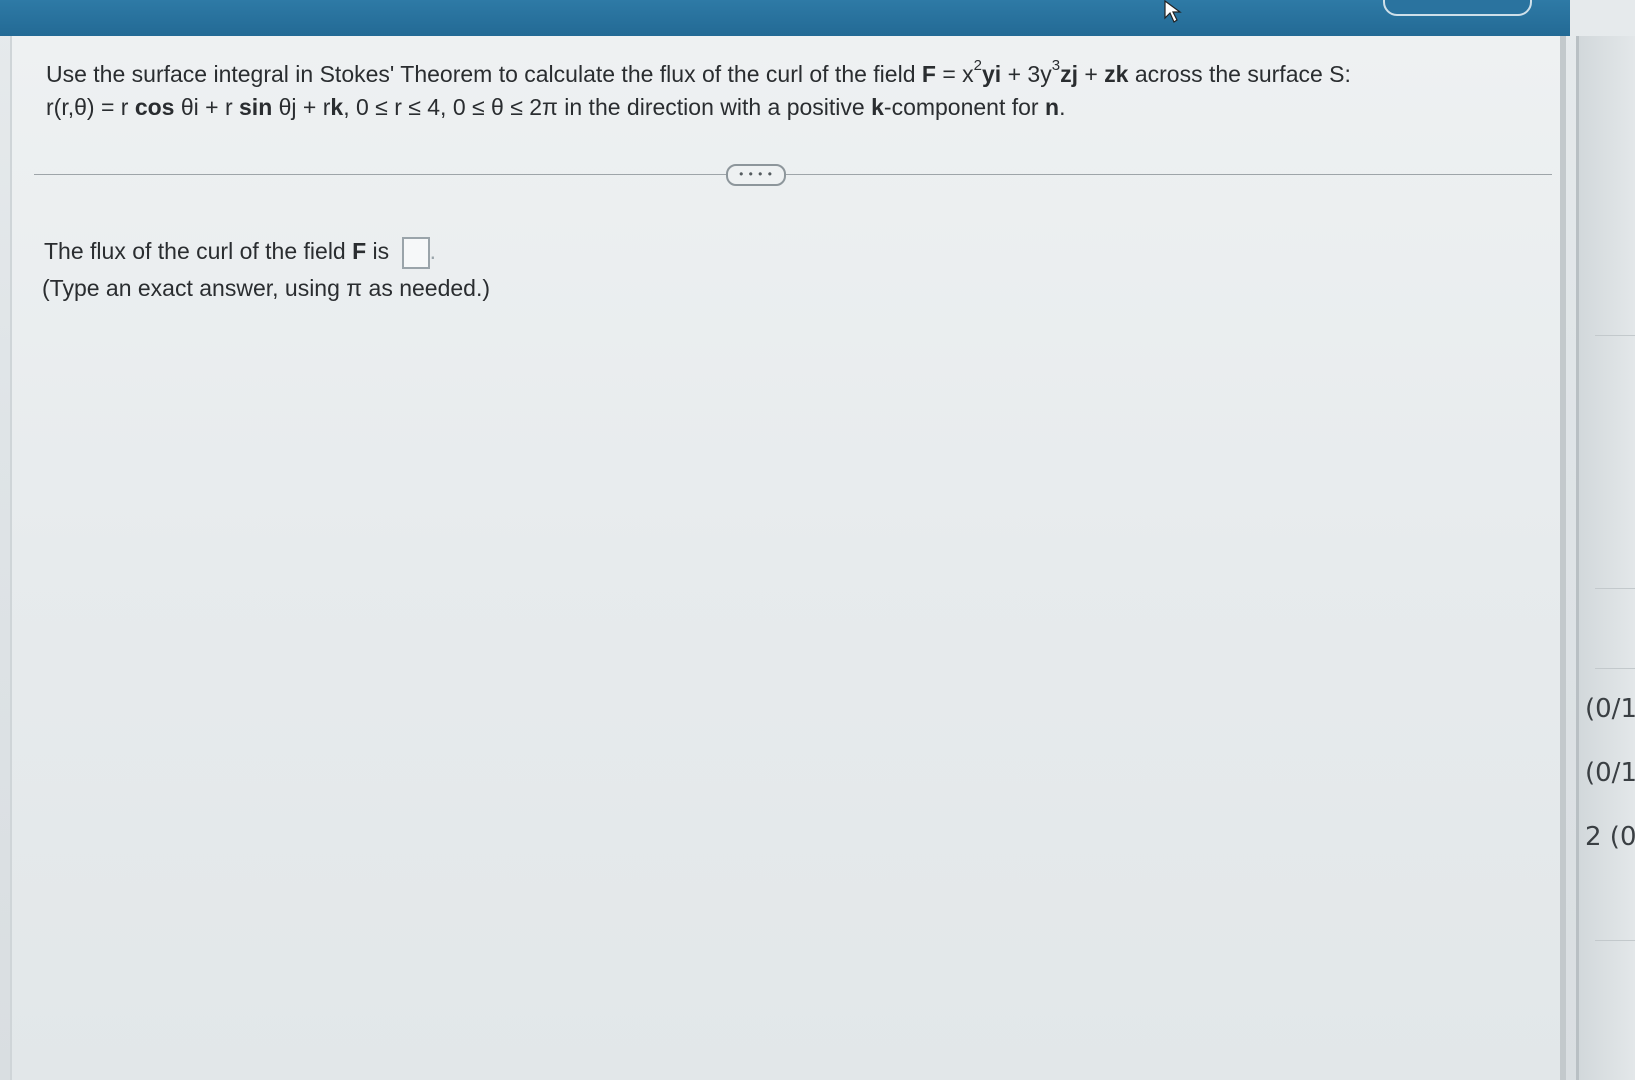  I want to click on theta-j: θj, so click(284, 107).